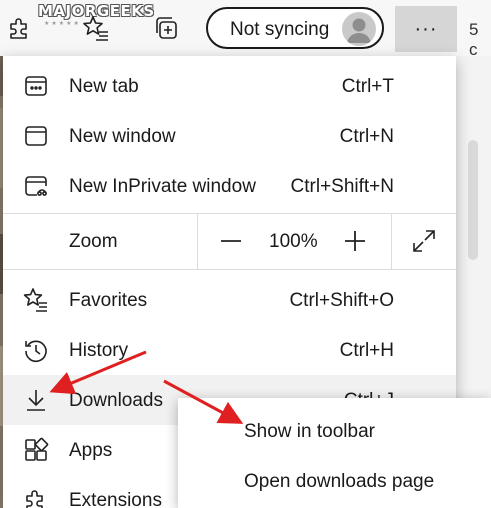 Image resolution: width=491 pixels, height=508 pixels. What do you see at coordinates (229, 86) in the screenshot?
I see `menu-item-new-tab: New tab Ctrl+T` at bounding box center [229, 86].